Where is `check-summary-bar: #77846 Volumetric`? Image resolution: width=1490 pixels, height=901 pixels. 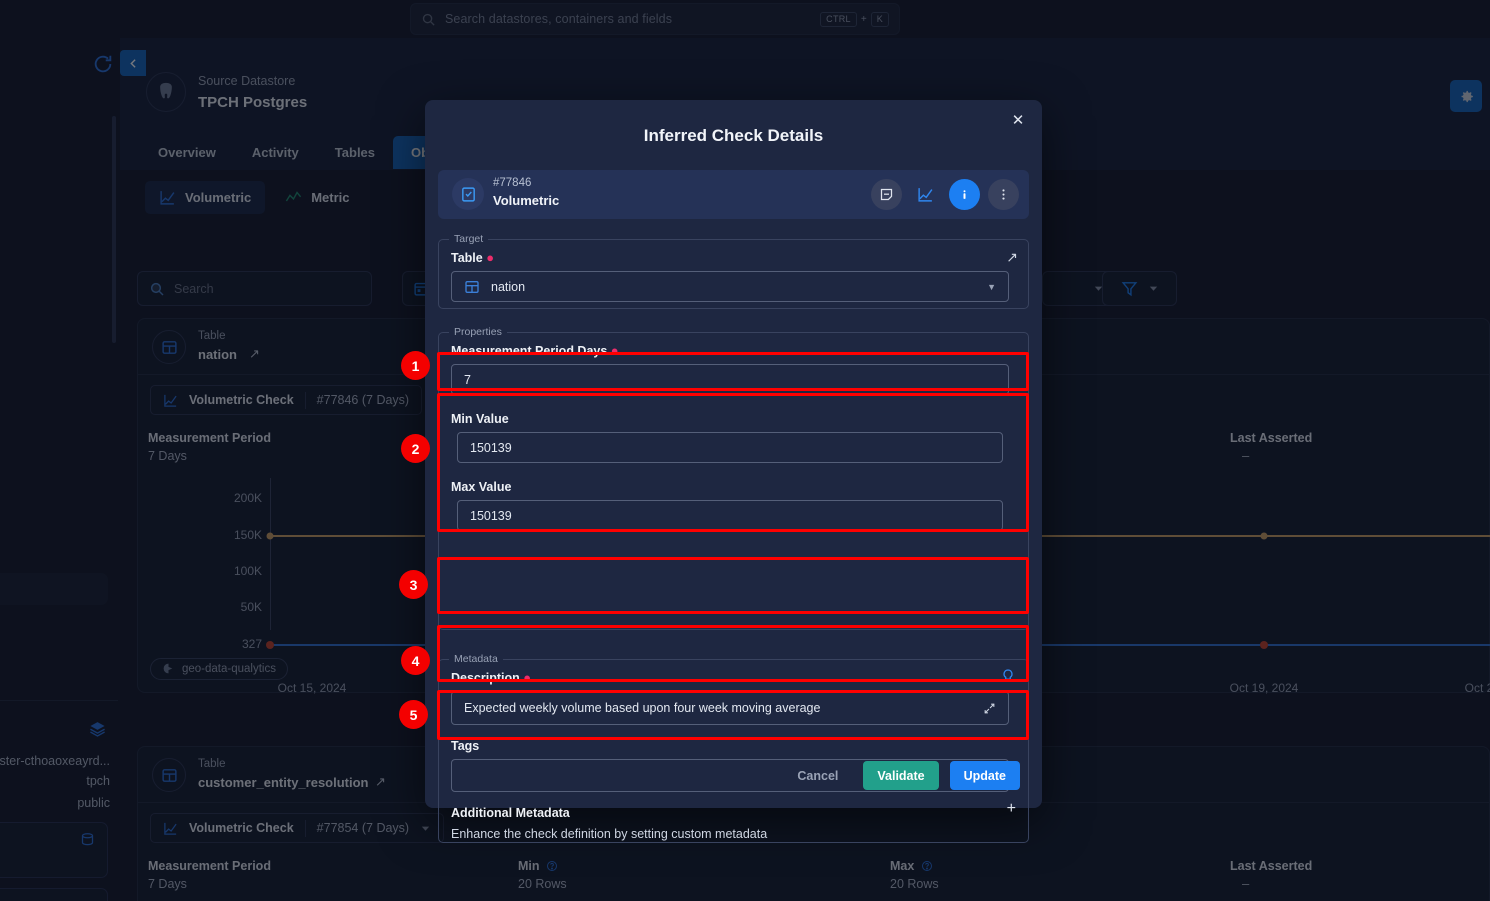 check-summary-bar: #77846 Volumetric is located at coordinates (733, 194).